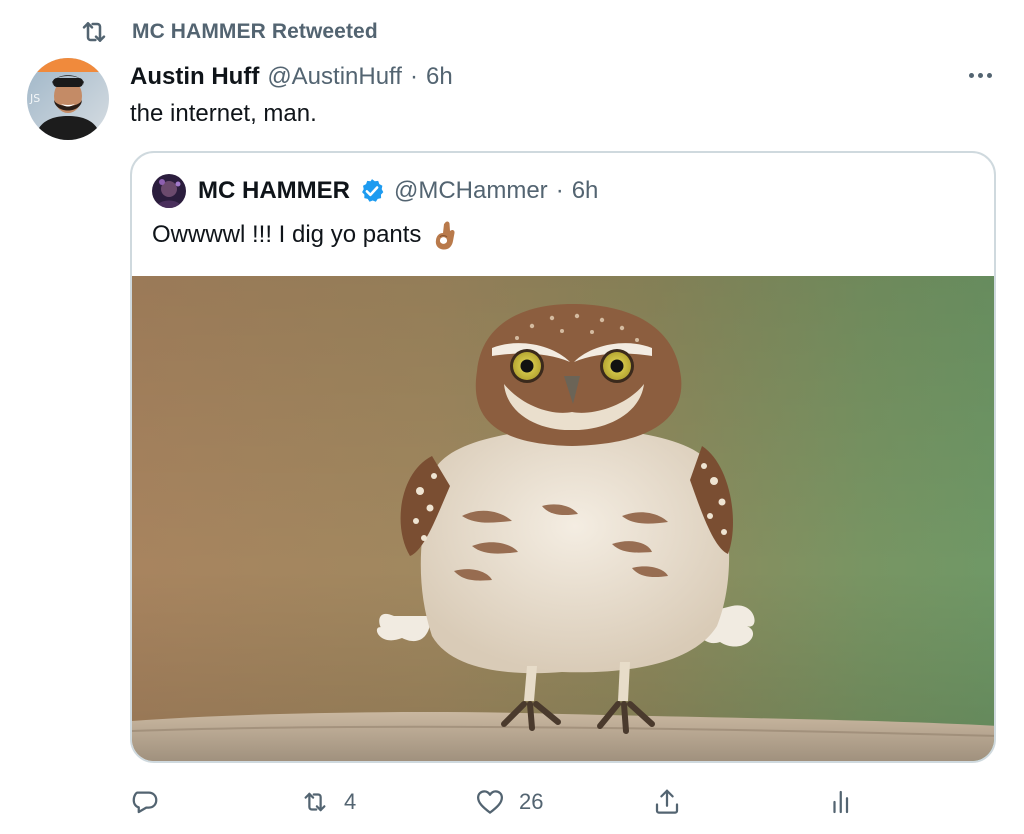 The width and height of the screenshot is (1024, 834). I want to click on like-button: 26, so click(509, 802).